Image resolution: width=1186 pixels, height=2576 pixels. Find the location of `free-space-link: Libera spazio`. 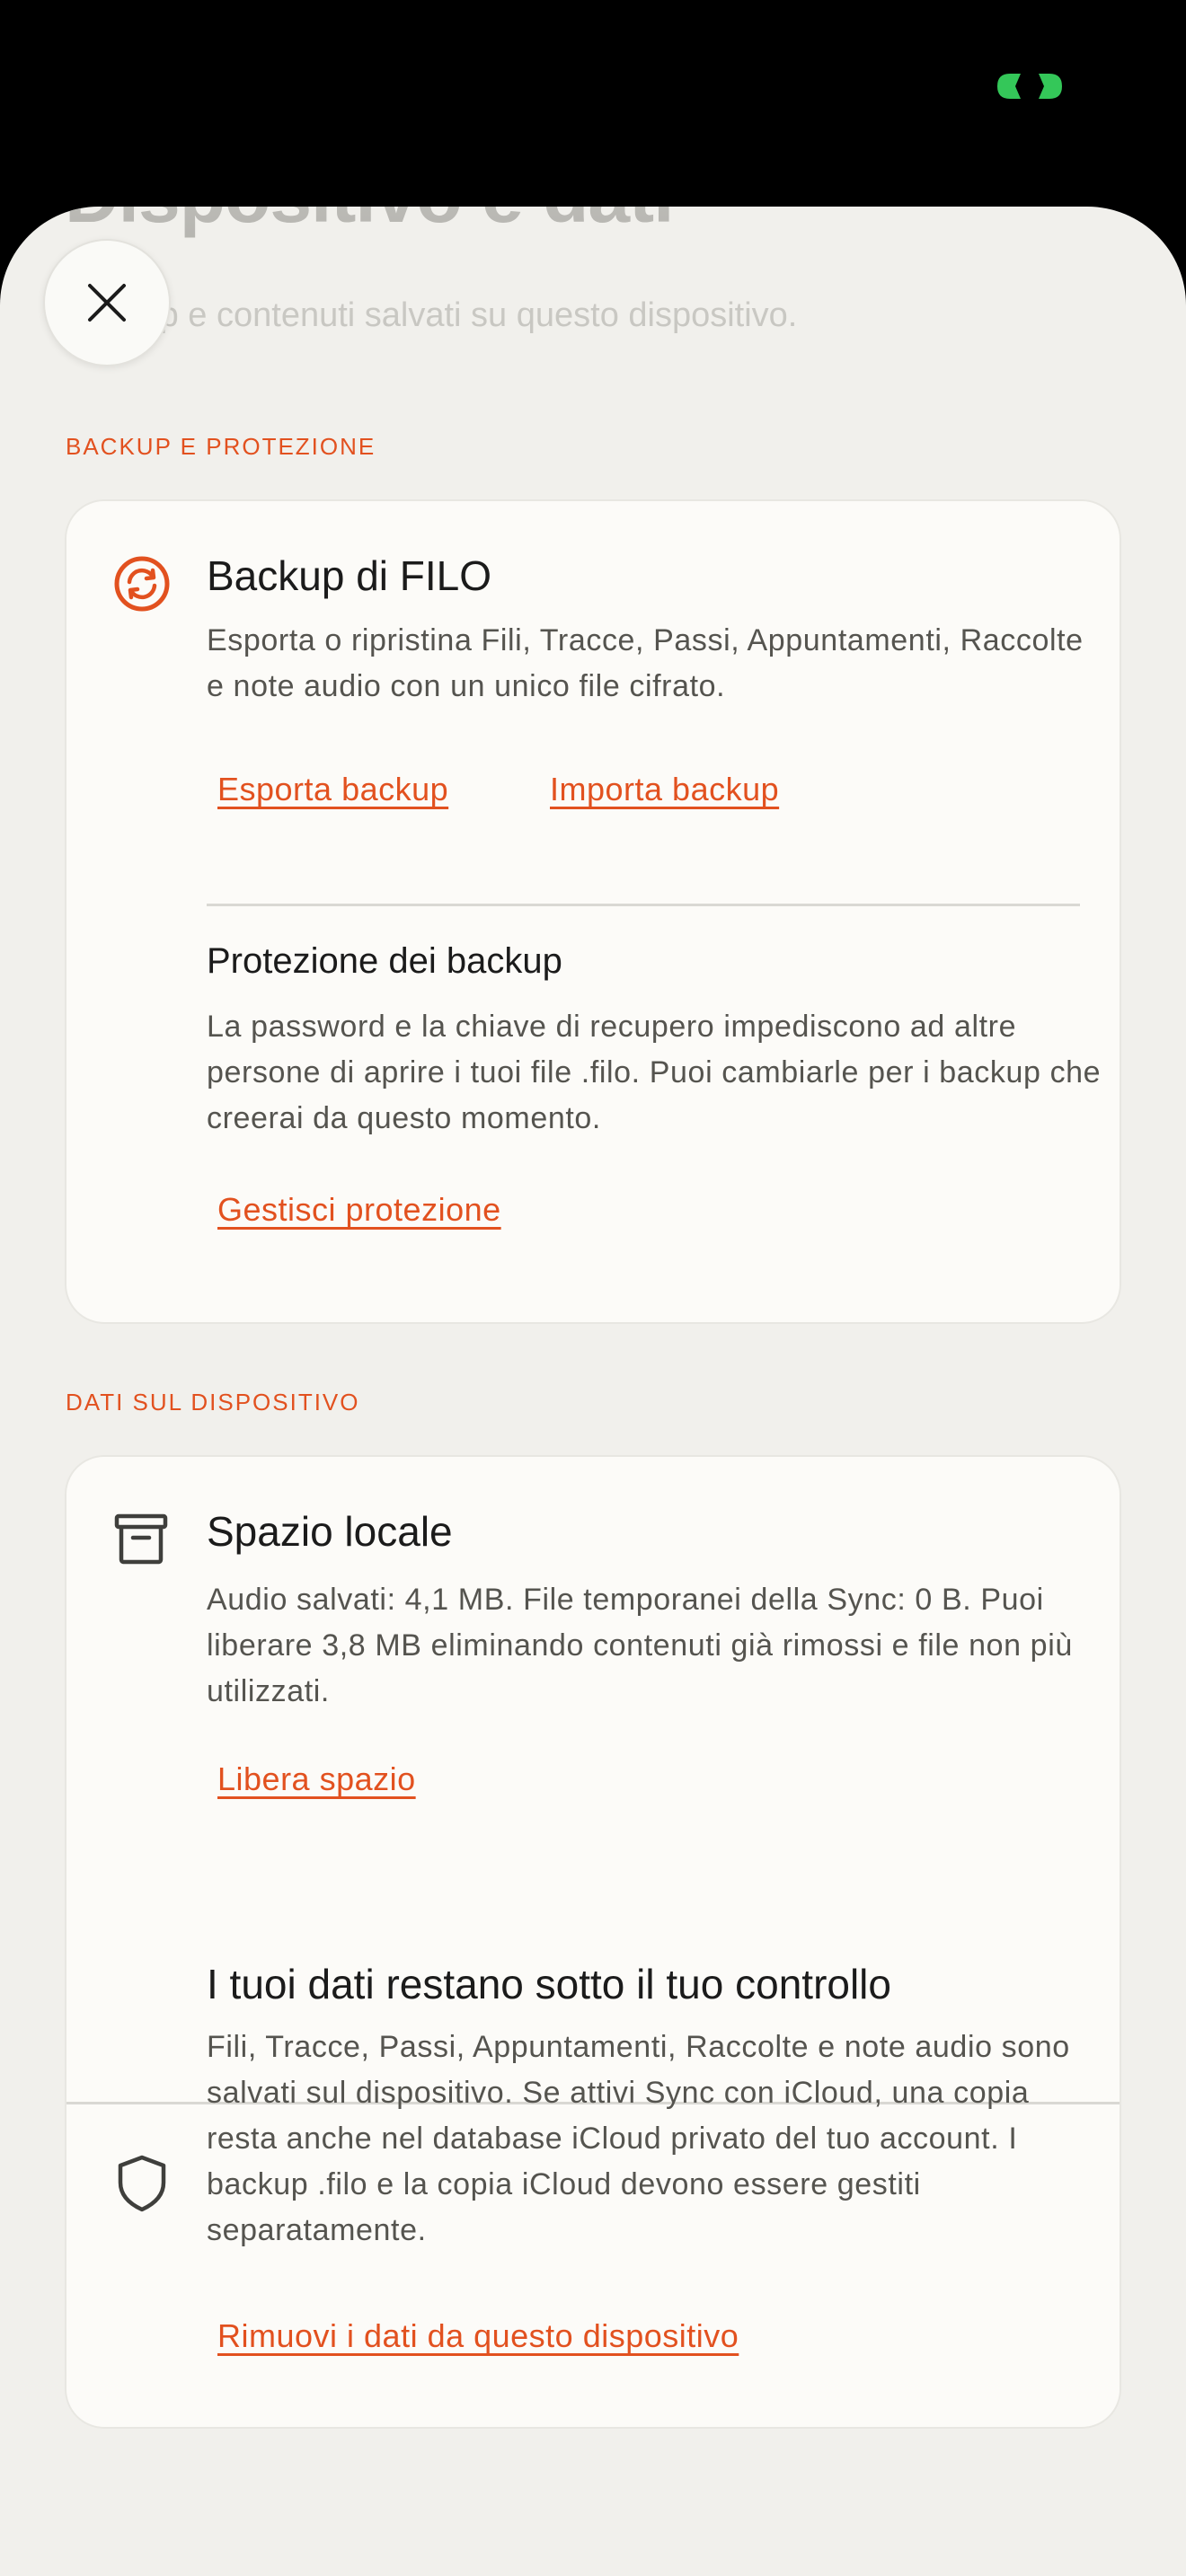

free-space-link: Libera spazio is located at coordinates (316, 1779).